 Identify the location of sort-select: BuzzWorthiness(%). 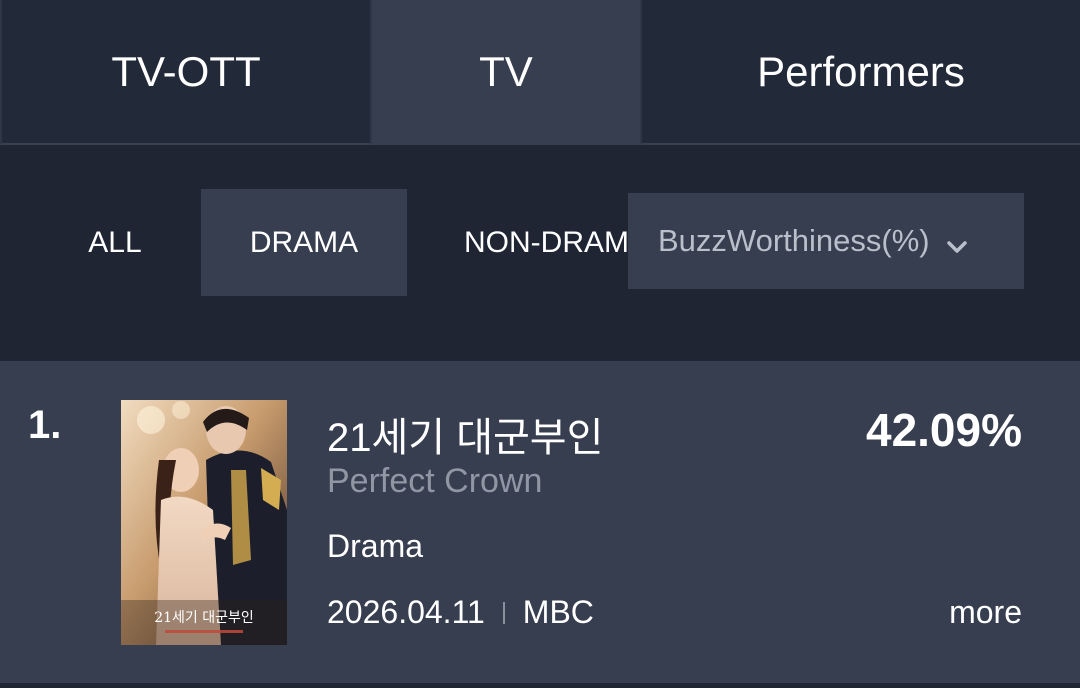
(826, 241).